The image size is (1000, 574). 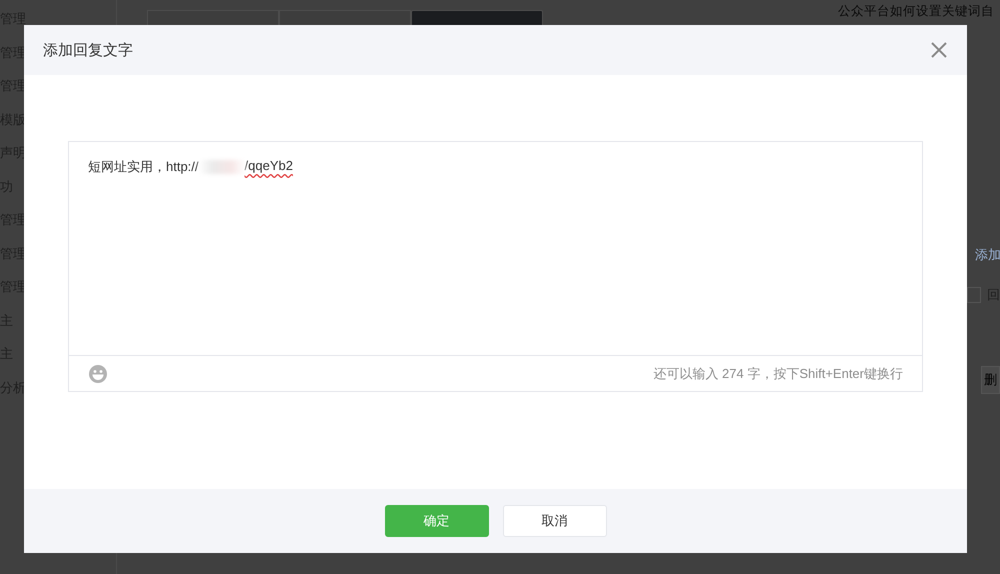 What do you see at coordinates (987, 255) in the screenshot?
I see `add-link: 添加` at bounding box center [987, 255].